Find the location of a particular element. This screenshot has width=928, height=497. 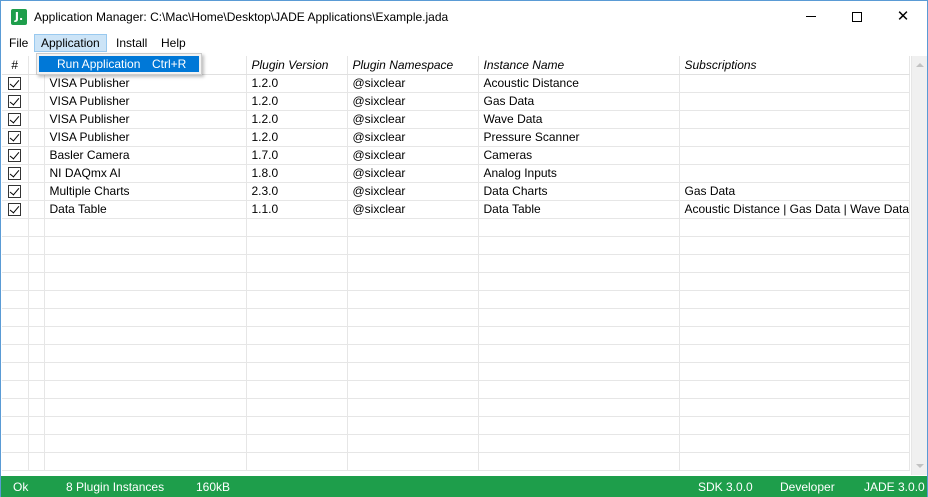

plugin-name-cell: NI DAQmx AI is located at coordinates (145, 173).